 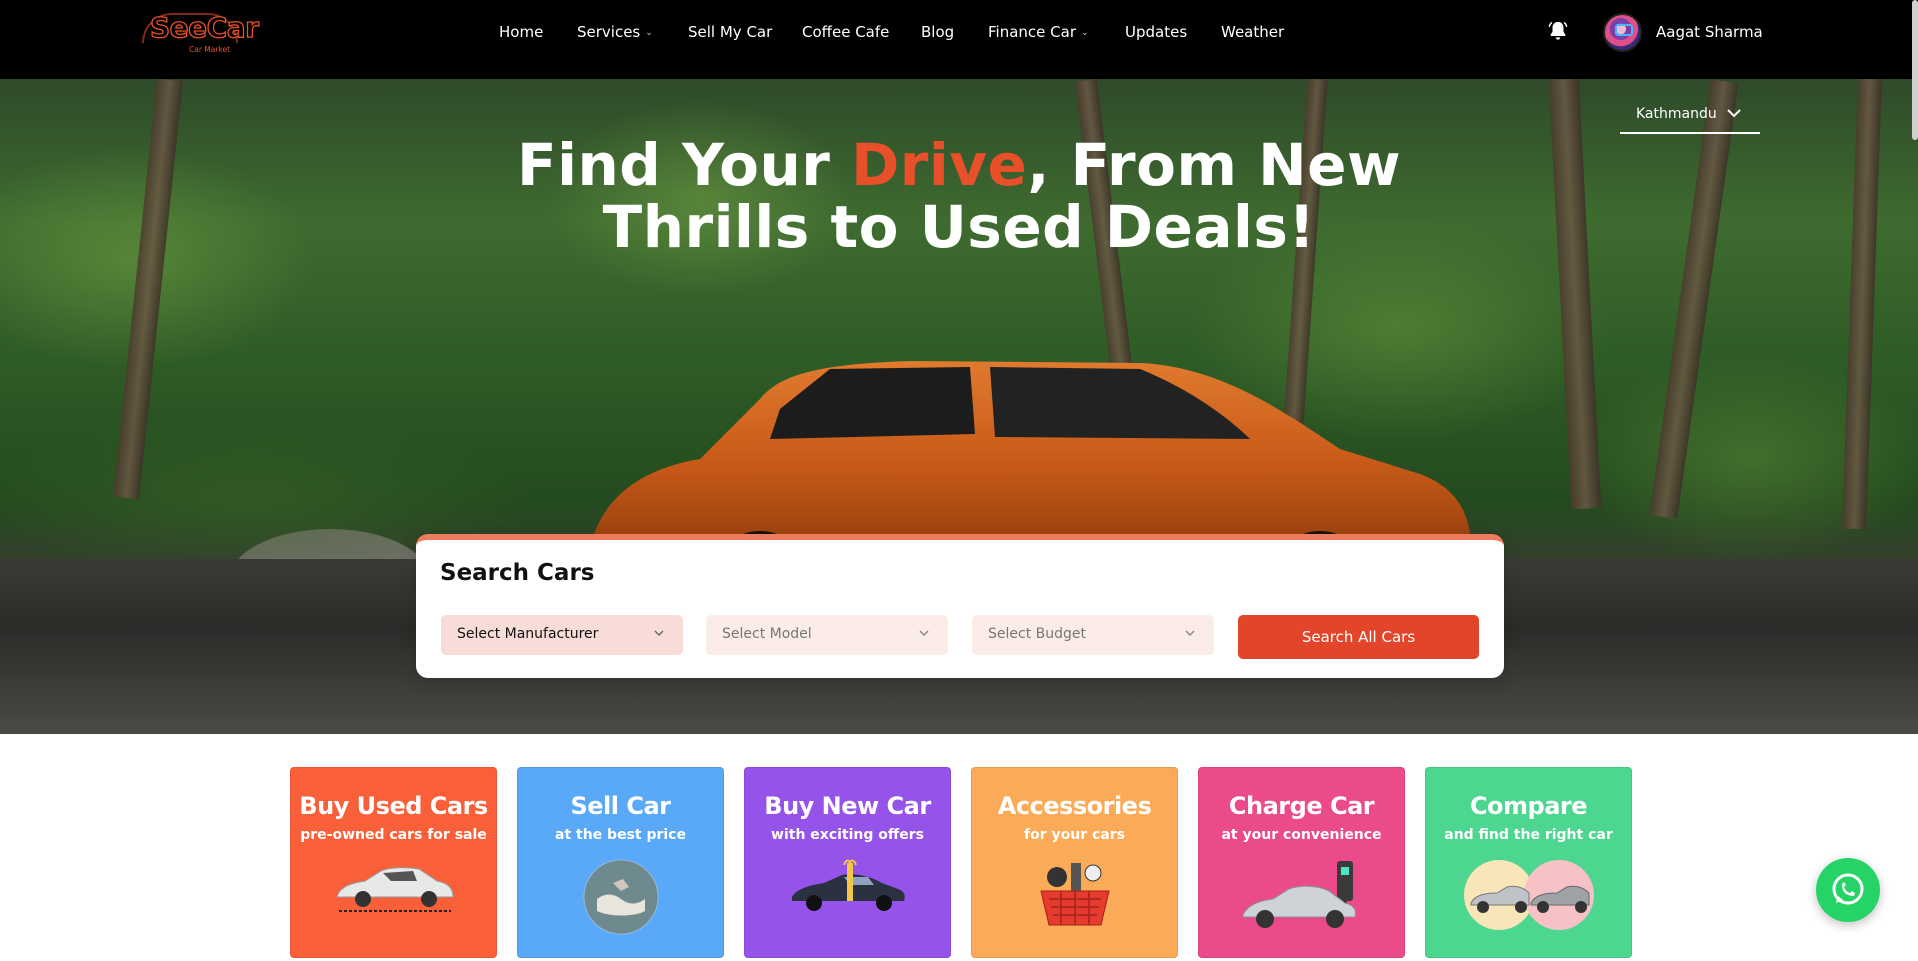 I want to click on tile-accessories: Accessories for your cars, so click(x=1074, y=862).